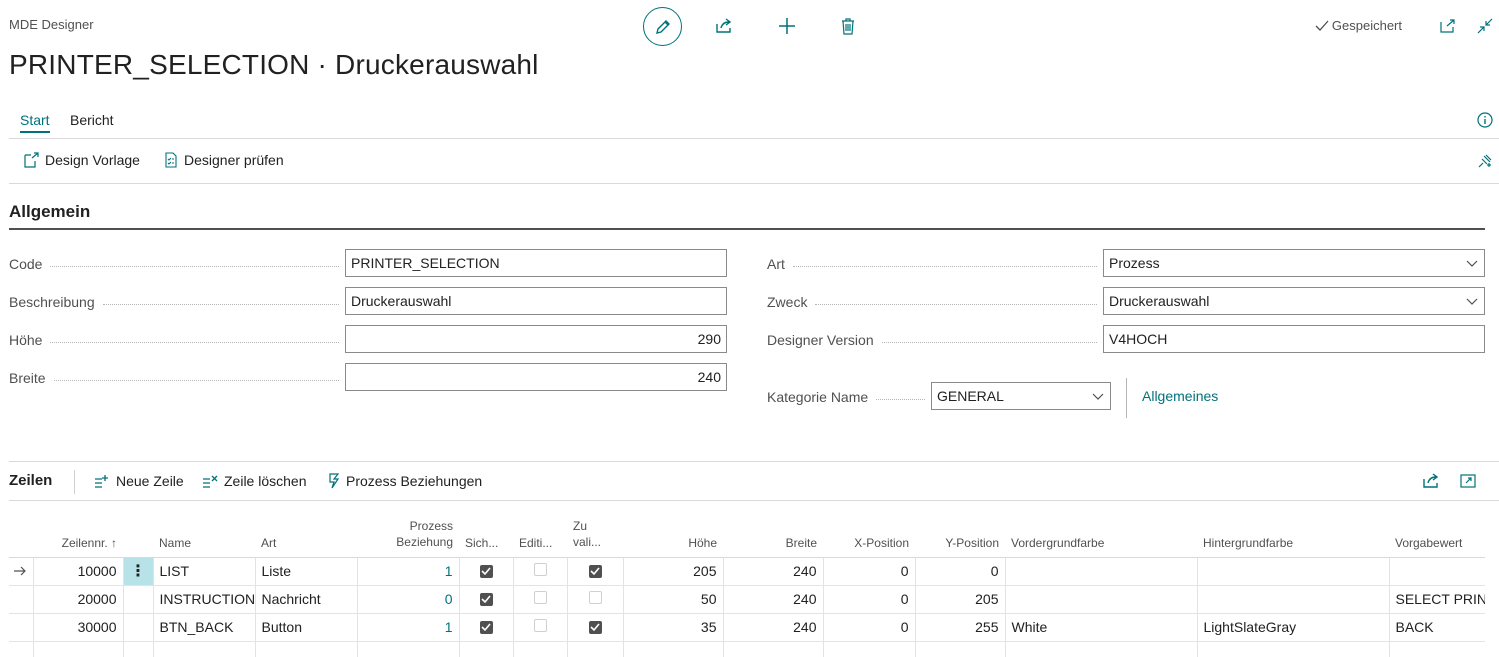  Describe the element at coordinates (960, 529) in the screenshot. I see `col-header-y-position: Y-Position` at that location.